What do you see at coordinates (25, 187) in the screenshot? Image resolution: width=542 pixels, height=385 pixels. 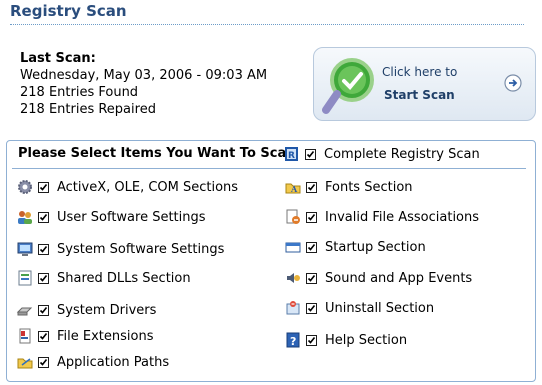 I see `gear-icon` at bounding box center [25, 187].